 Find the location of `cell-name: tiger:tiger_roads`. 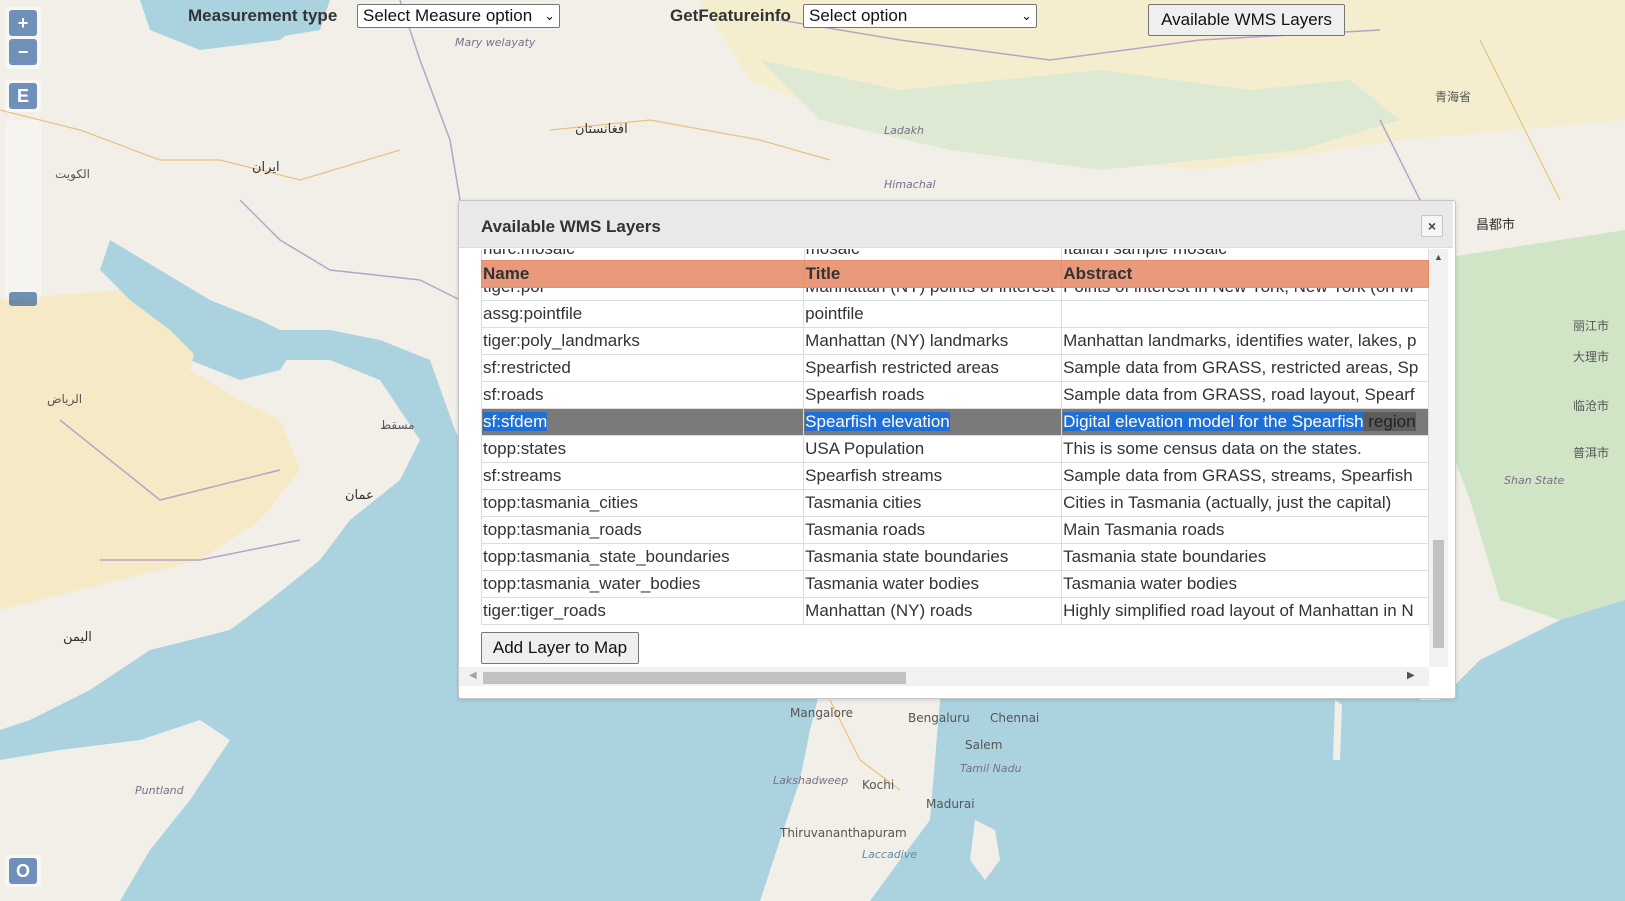

cell-name: tiger:tiger_roads is located at coordinates (643, 611).